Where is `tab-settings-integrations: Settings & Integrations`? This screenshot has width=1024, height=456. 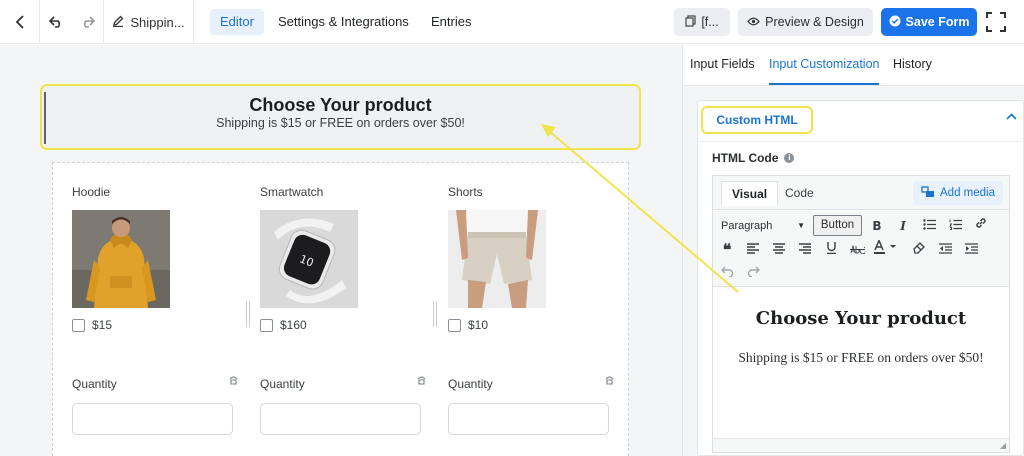
tab-settings-integrations: Settings & Integrations is located at coordinates (343, 22).